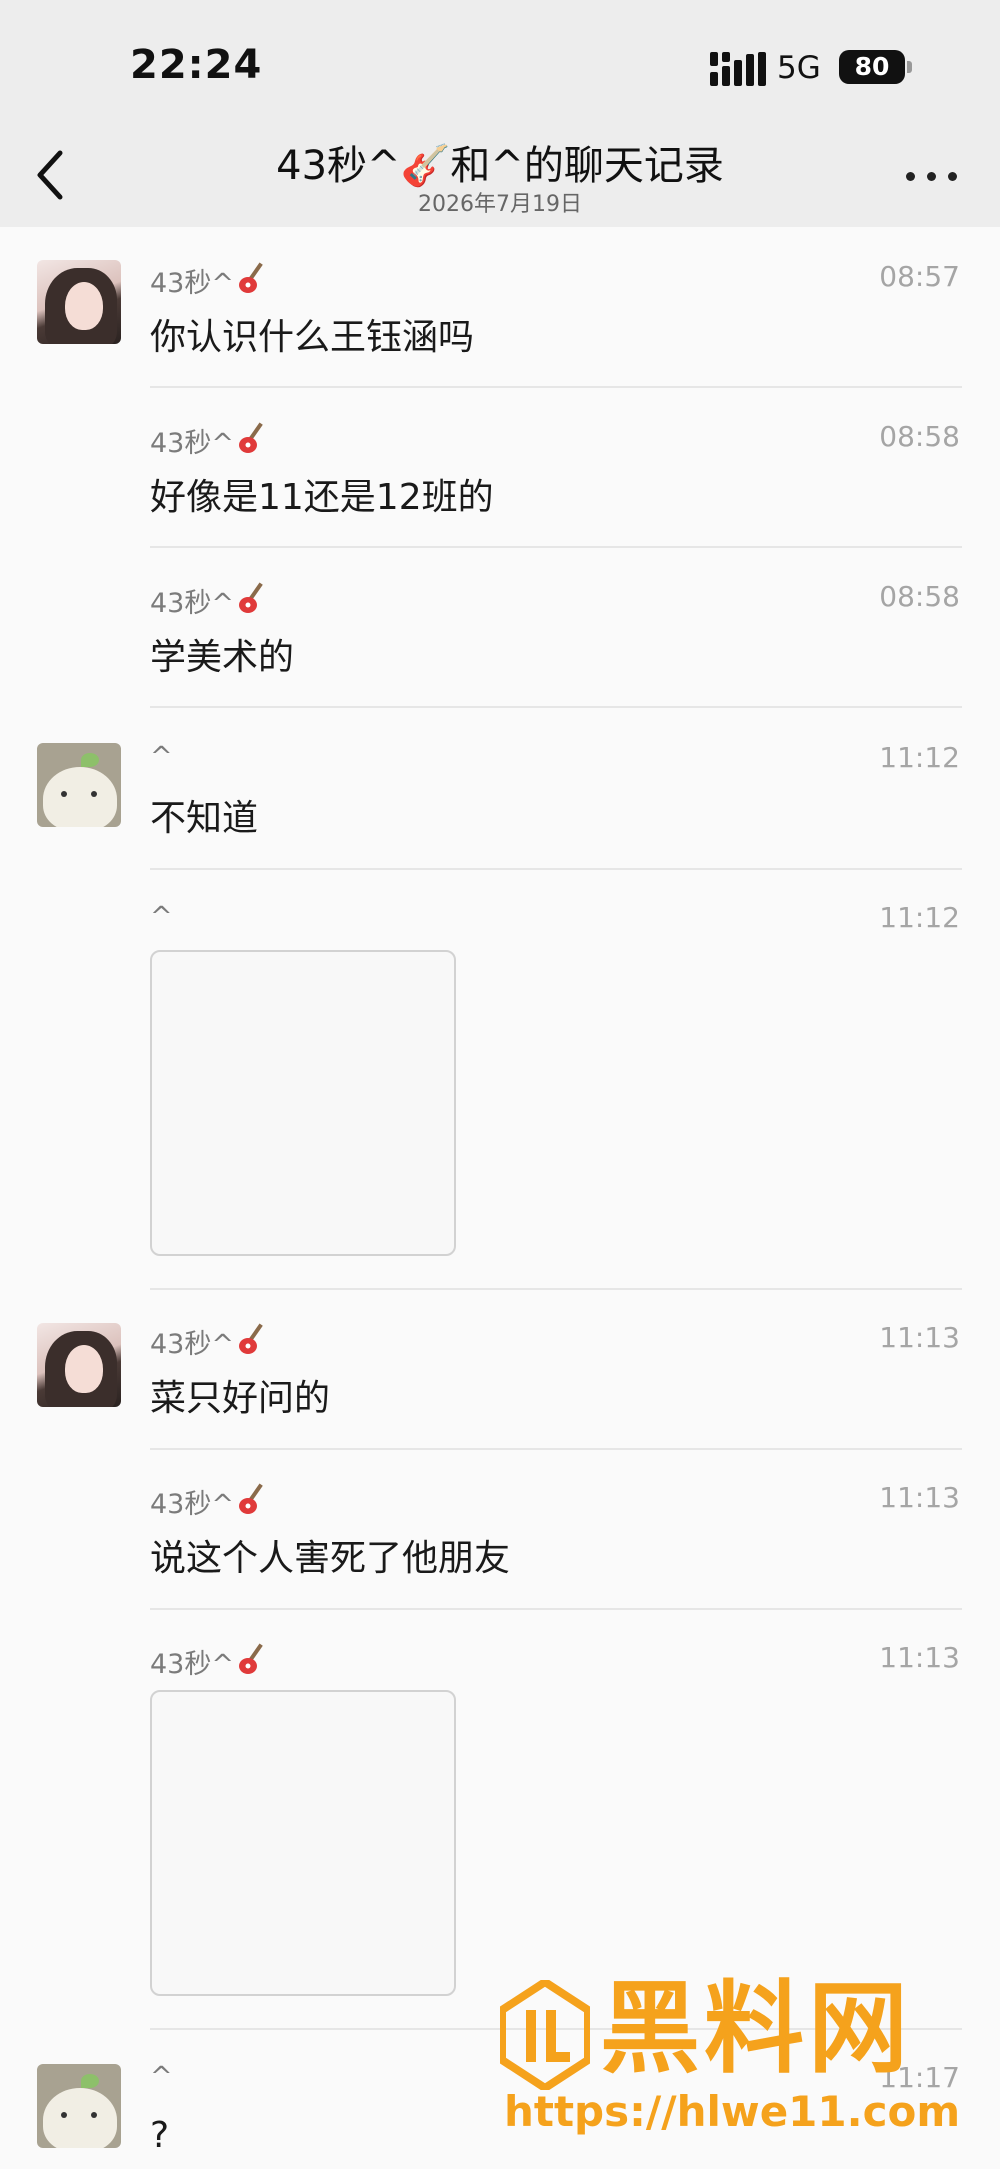  I want to click on watermark-title: 黑料网, so click(756, 2028).